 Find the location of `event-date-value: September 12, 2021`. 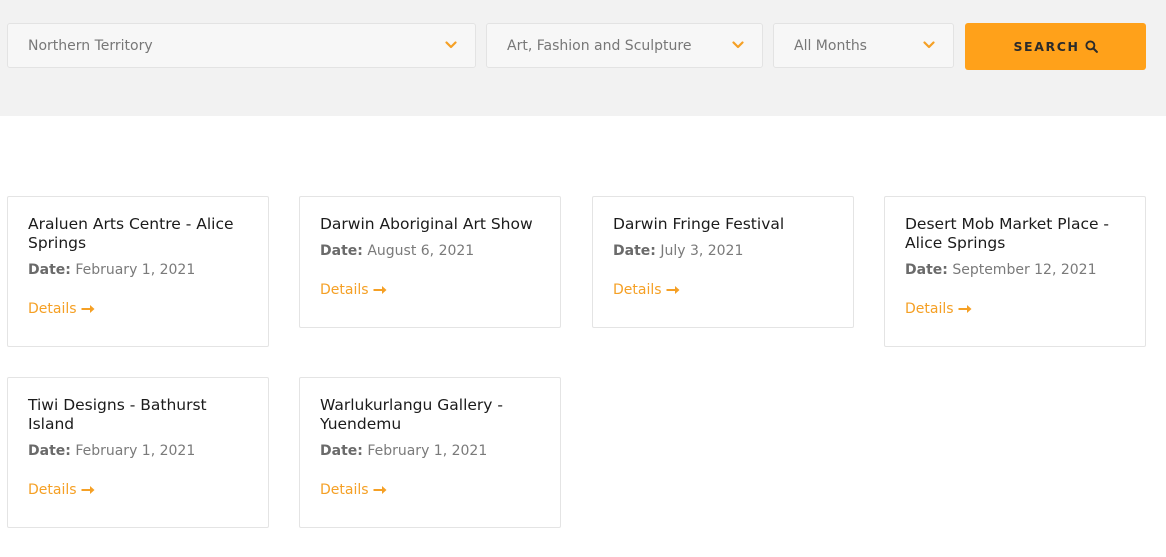

event-date-value: September 12, 2021 is located at coordinates (1024, 270).